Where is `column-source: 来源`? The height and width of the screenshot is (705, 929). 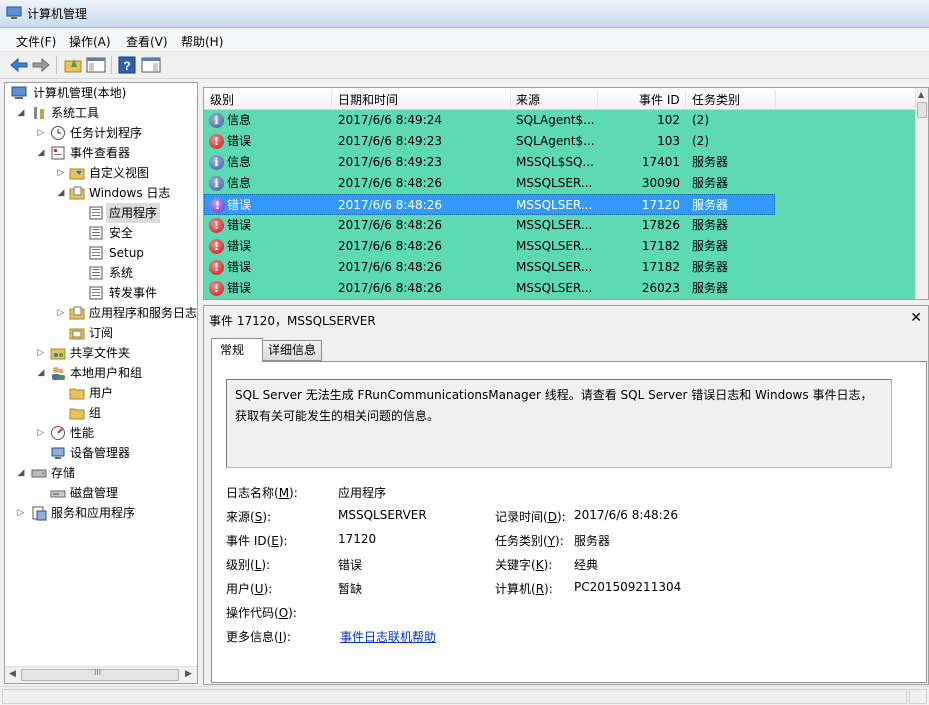 column-source: 来源 is located at coordinates (528, 99).